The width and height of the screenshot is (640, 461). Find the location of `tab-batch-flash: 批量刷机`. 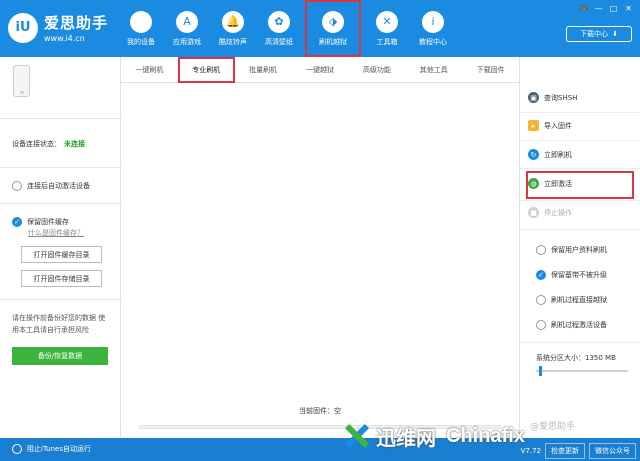

tab-batch-flash: 批量刷机 is located at coordinates (263, 69).